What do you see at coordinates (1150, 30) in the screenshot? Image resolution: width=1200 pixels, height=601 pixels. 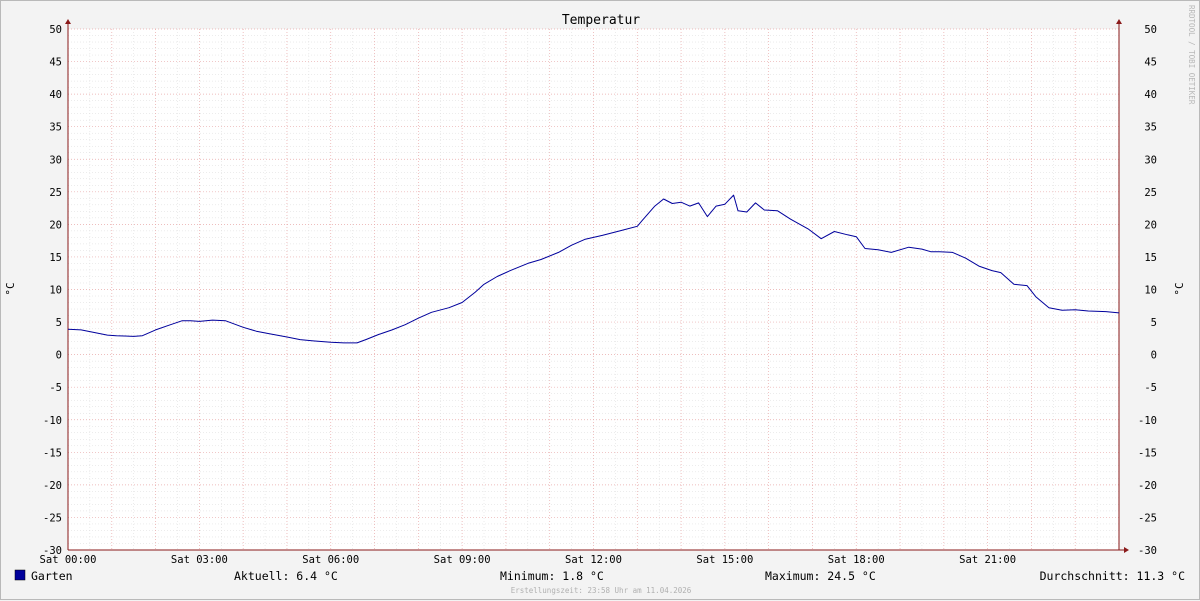 I see `y-tick-label-right: 50` at bounding box center [1150, 30].